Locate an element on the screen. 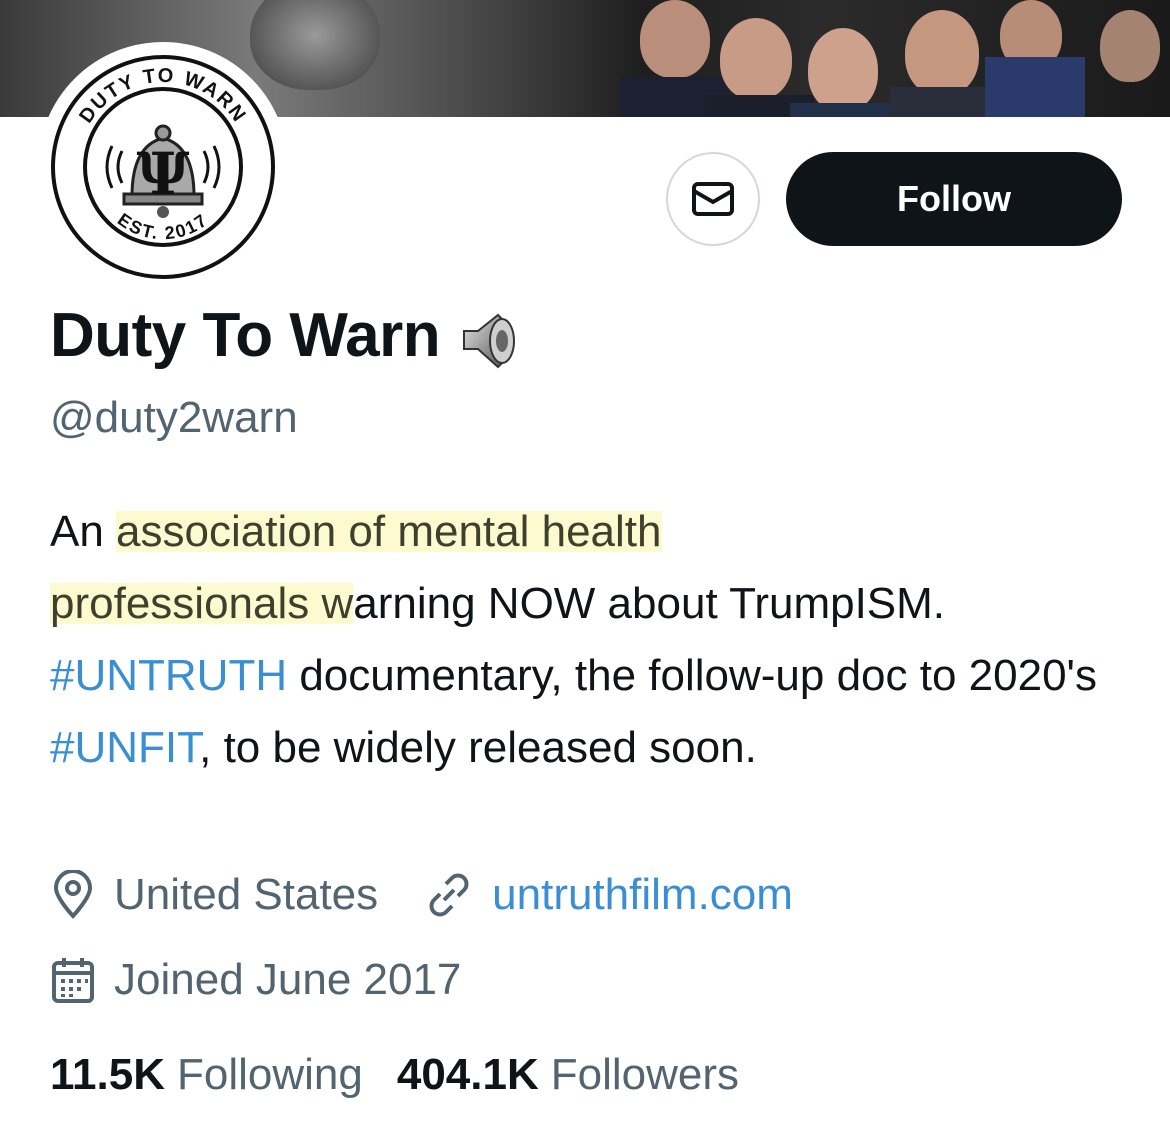 The image size is (1170, 1148). profile-location: United States is located at coordinates (246, 894).